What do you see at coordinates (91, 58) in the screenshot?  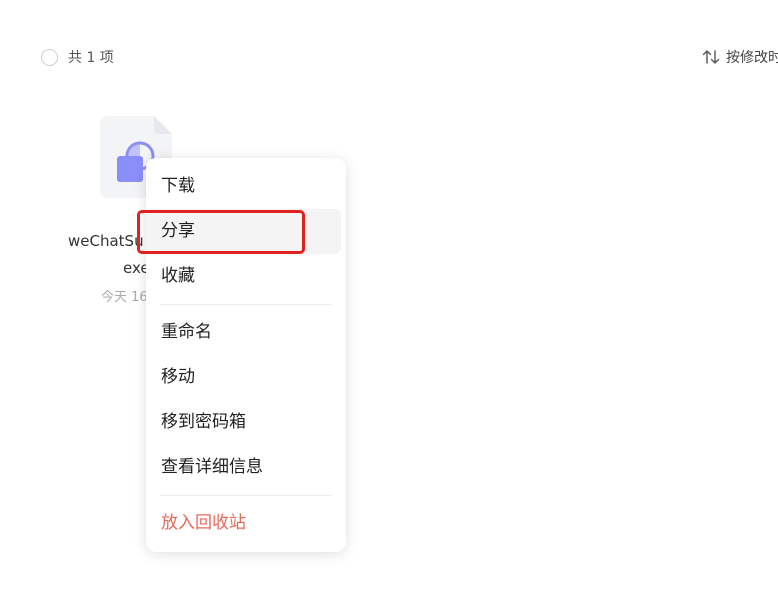 I see `item-count: 共 1 项` at bounding box center [91, 58].